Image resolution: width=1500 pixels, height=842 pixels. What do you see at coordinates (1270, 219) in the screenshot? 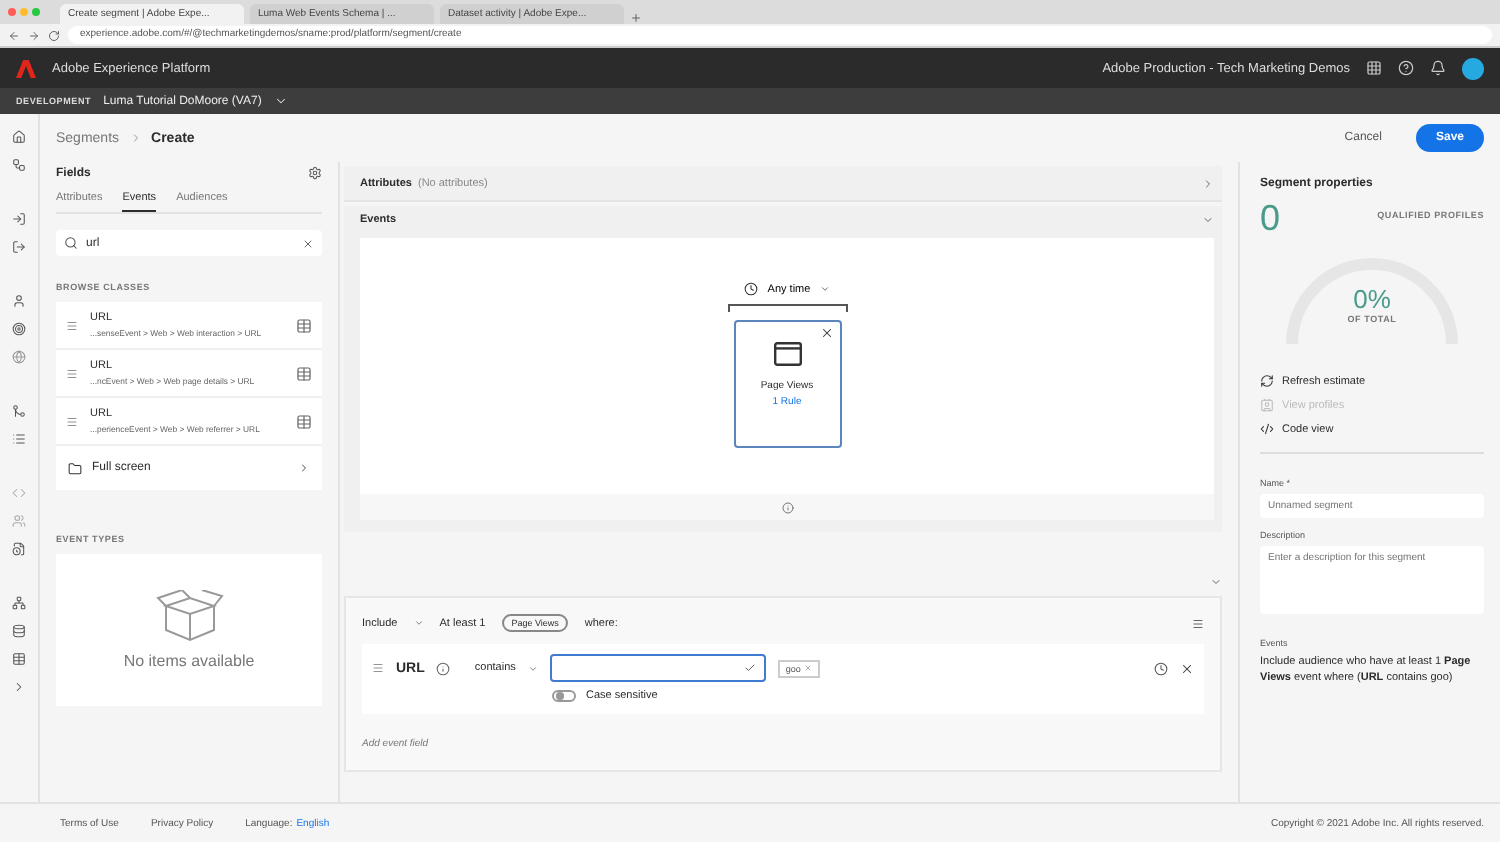
I see `profile-count: 0` at bounding box center [1270, 219].